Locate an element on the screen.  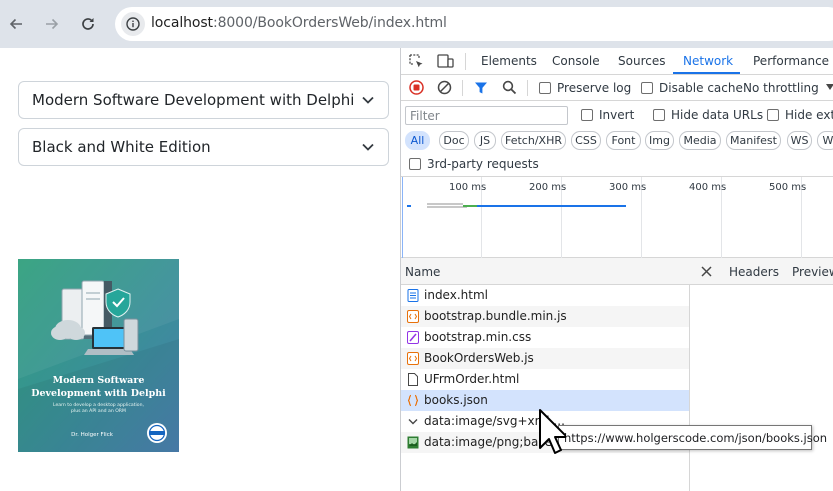
chip-media: Media is located at coordinates (700, 140).